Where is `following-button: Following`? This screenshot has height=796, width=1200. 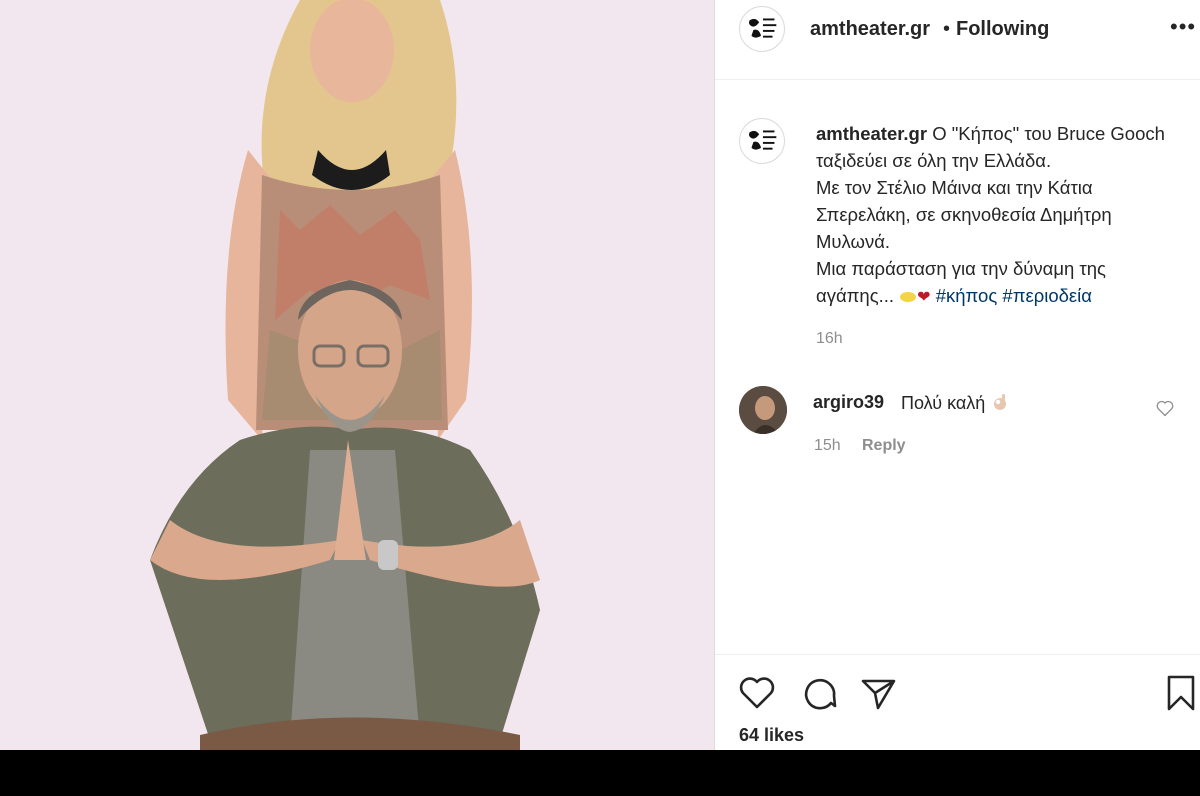 following-button: Following is located at coordinates (1002, 29).